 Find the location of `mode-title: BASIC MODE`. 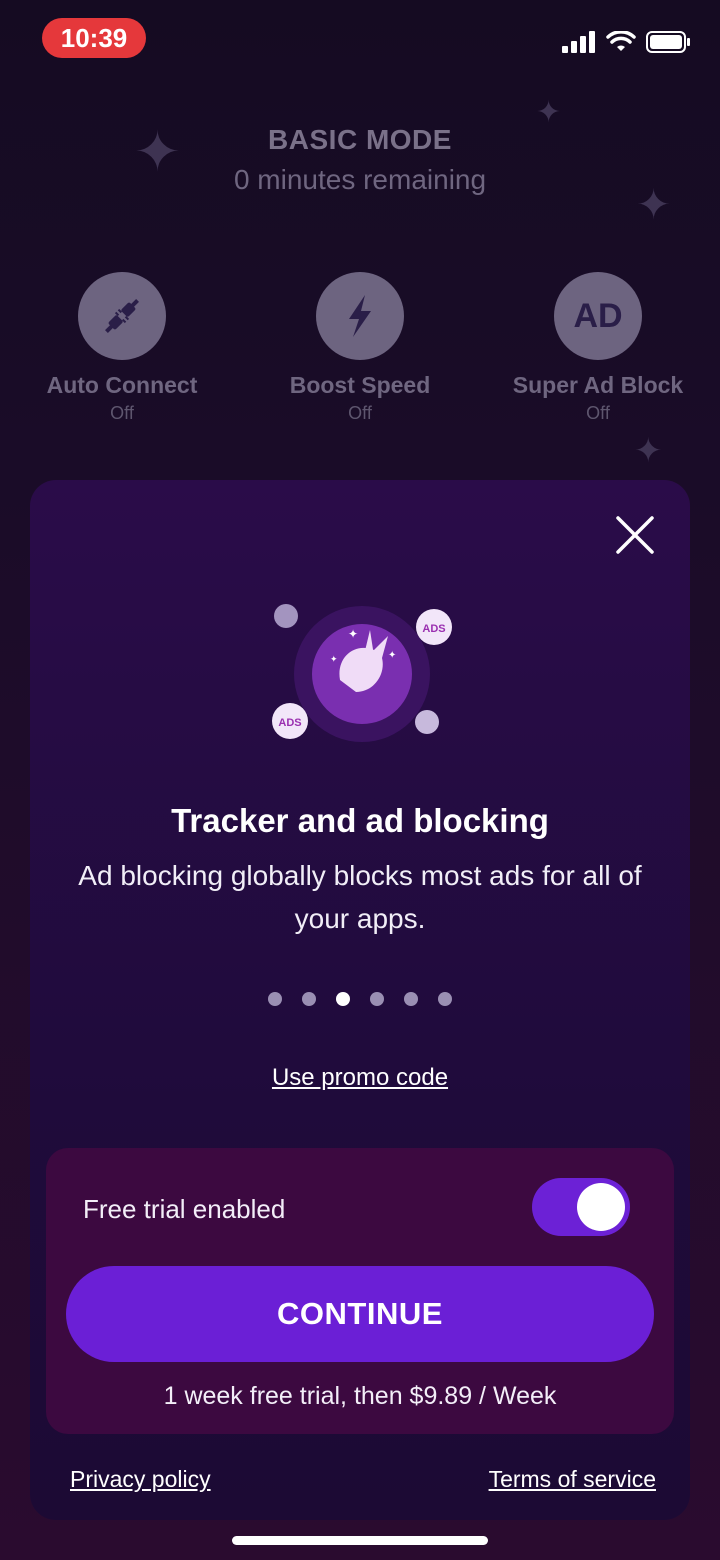

mode-title: BASIC MODE is located at coordinates (360, 139).